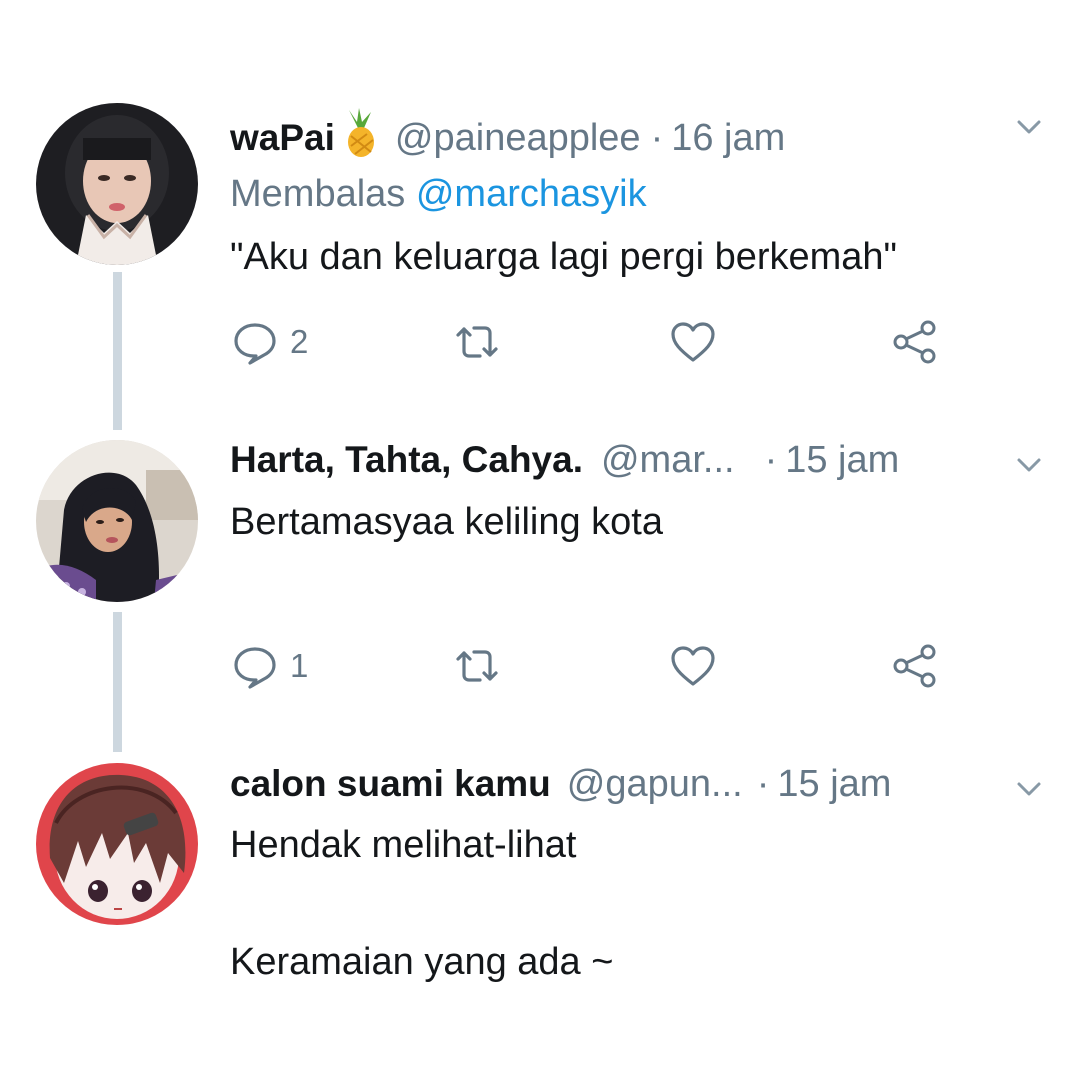 This screenshot has height=1080, width=1080. What do you see at coordinates (358, 133) in the screenshot?
I see `pineapple-emoji` at bounding box center [358, 133].